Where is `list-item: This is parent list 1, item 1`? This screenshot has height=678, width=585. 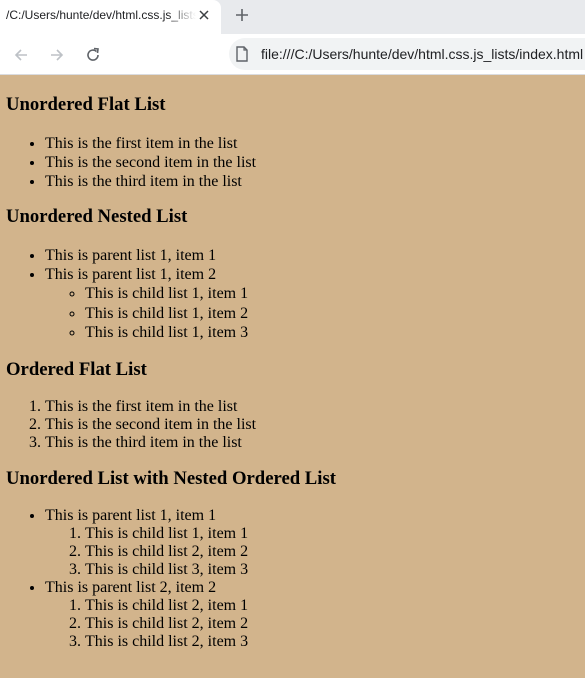 list-item: This is parent list 1, item 1 is located at coordinates (312, 255).